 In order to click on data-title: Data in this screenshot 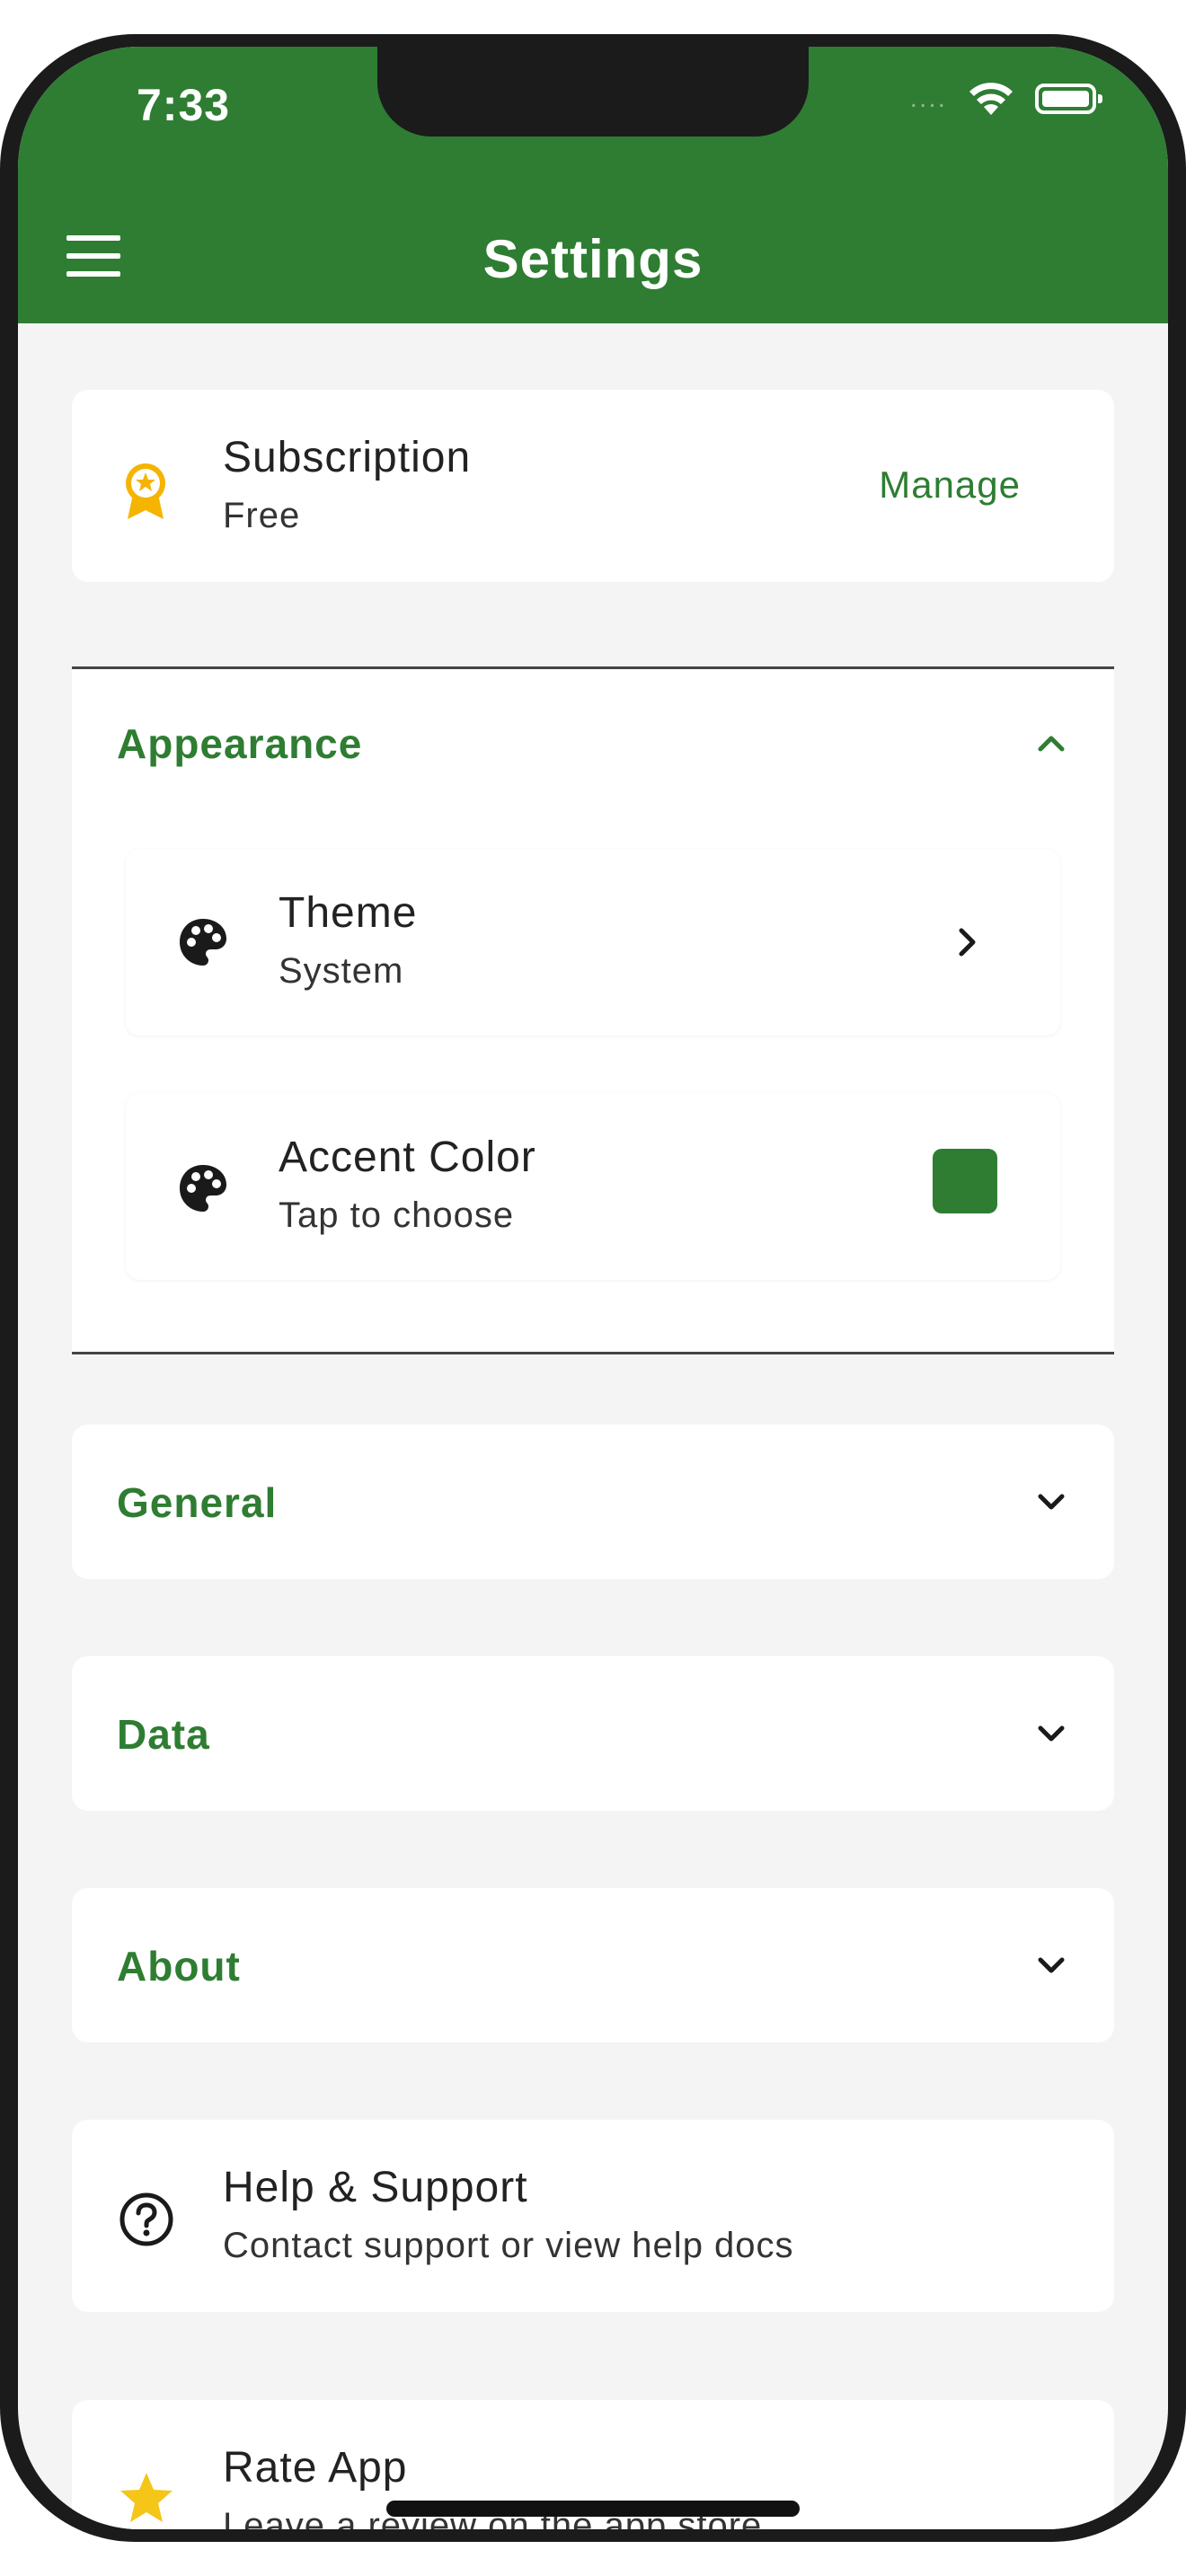, I will do `click(163, 1734)`.